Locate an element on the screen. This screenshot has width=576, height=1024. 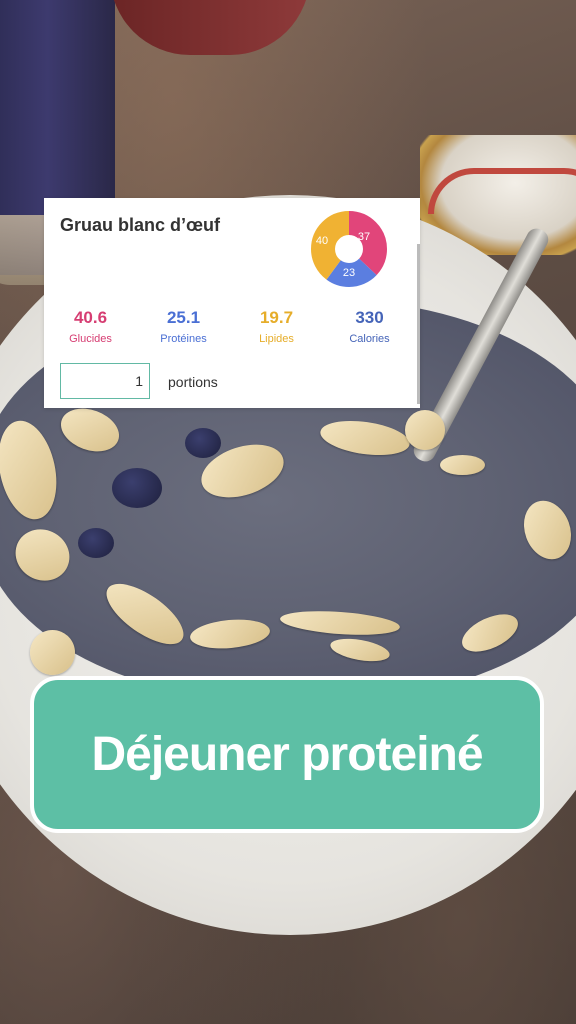
servings-input: 1 is located at coordinates (105, 381).